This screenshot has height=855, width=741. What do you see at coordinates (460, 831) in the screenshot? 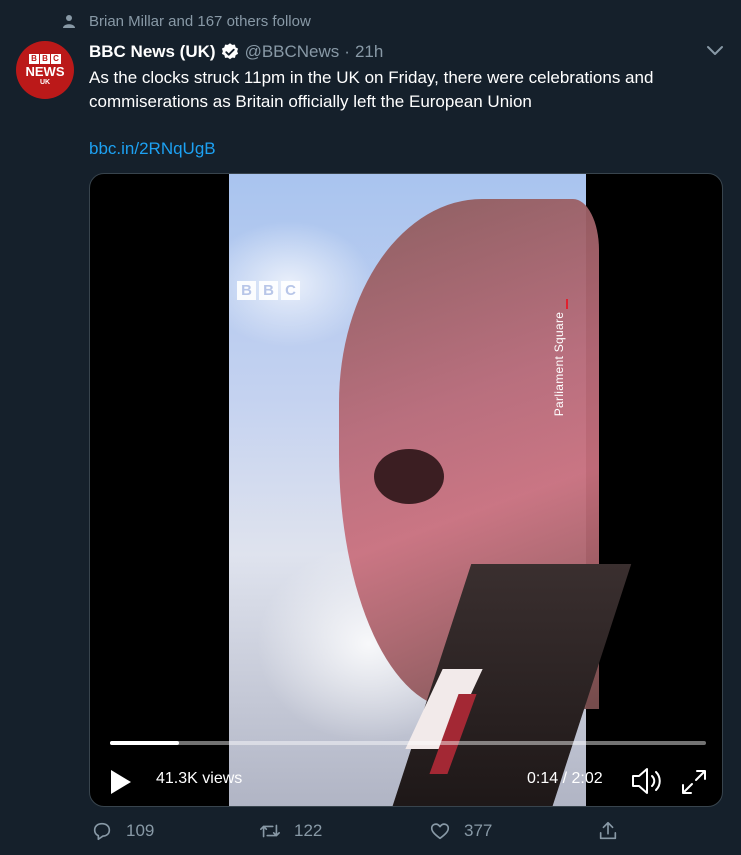
I see `like-button: 377` at bounding box center [460, 831].